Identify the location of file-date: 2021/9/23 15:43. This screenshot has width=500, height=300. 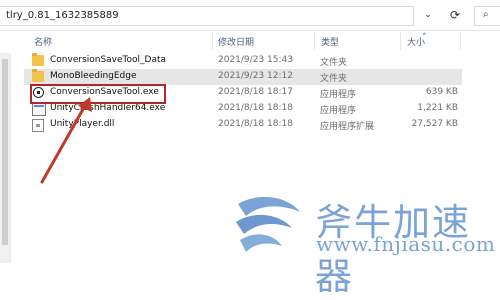
(255, 60).